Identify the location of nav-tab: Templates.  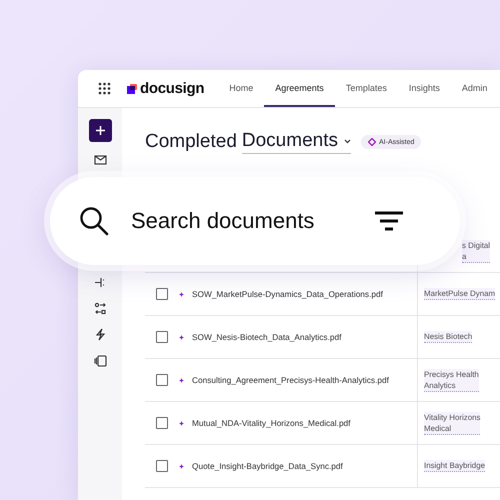
(366, 88).